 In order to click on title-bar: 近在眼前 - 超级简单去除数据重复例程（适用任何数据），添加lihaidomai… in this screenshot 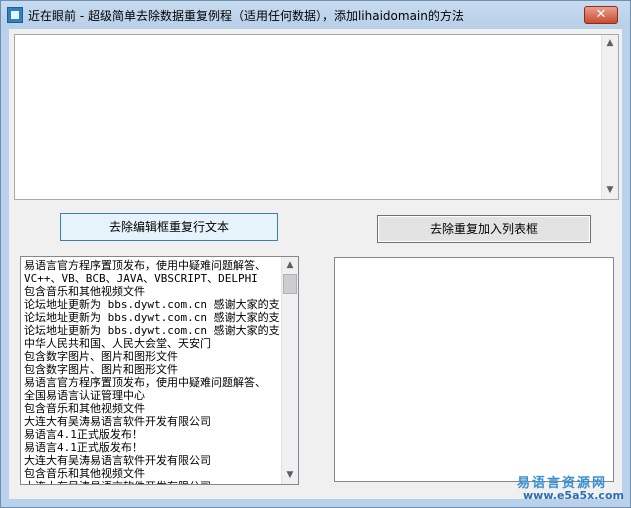, I will do `click(315, 15)`.